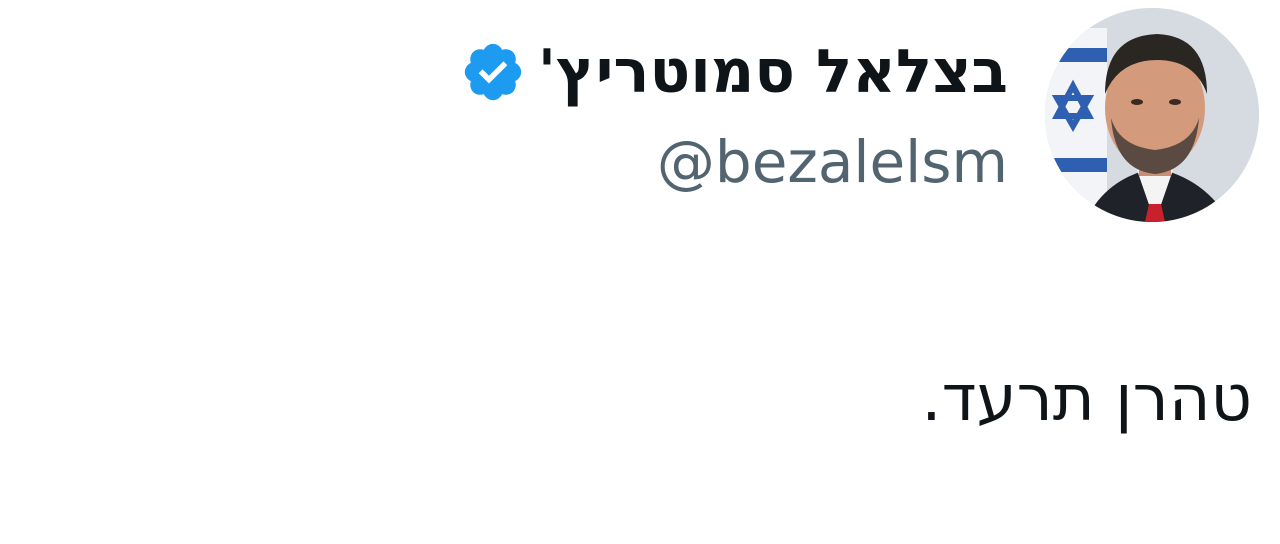 This screenshot has width=1280, height=544. I want to click on verified-badge-icon, so click(492, 72).